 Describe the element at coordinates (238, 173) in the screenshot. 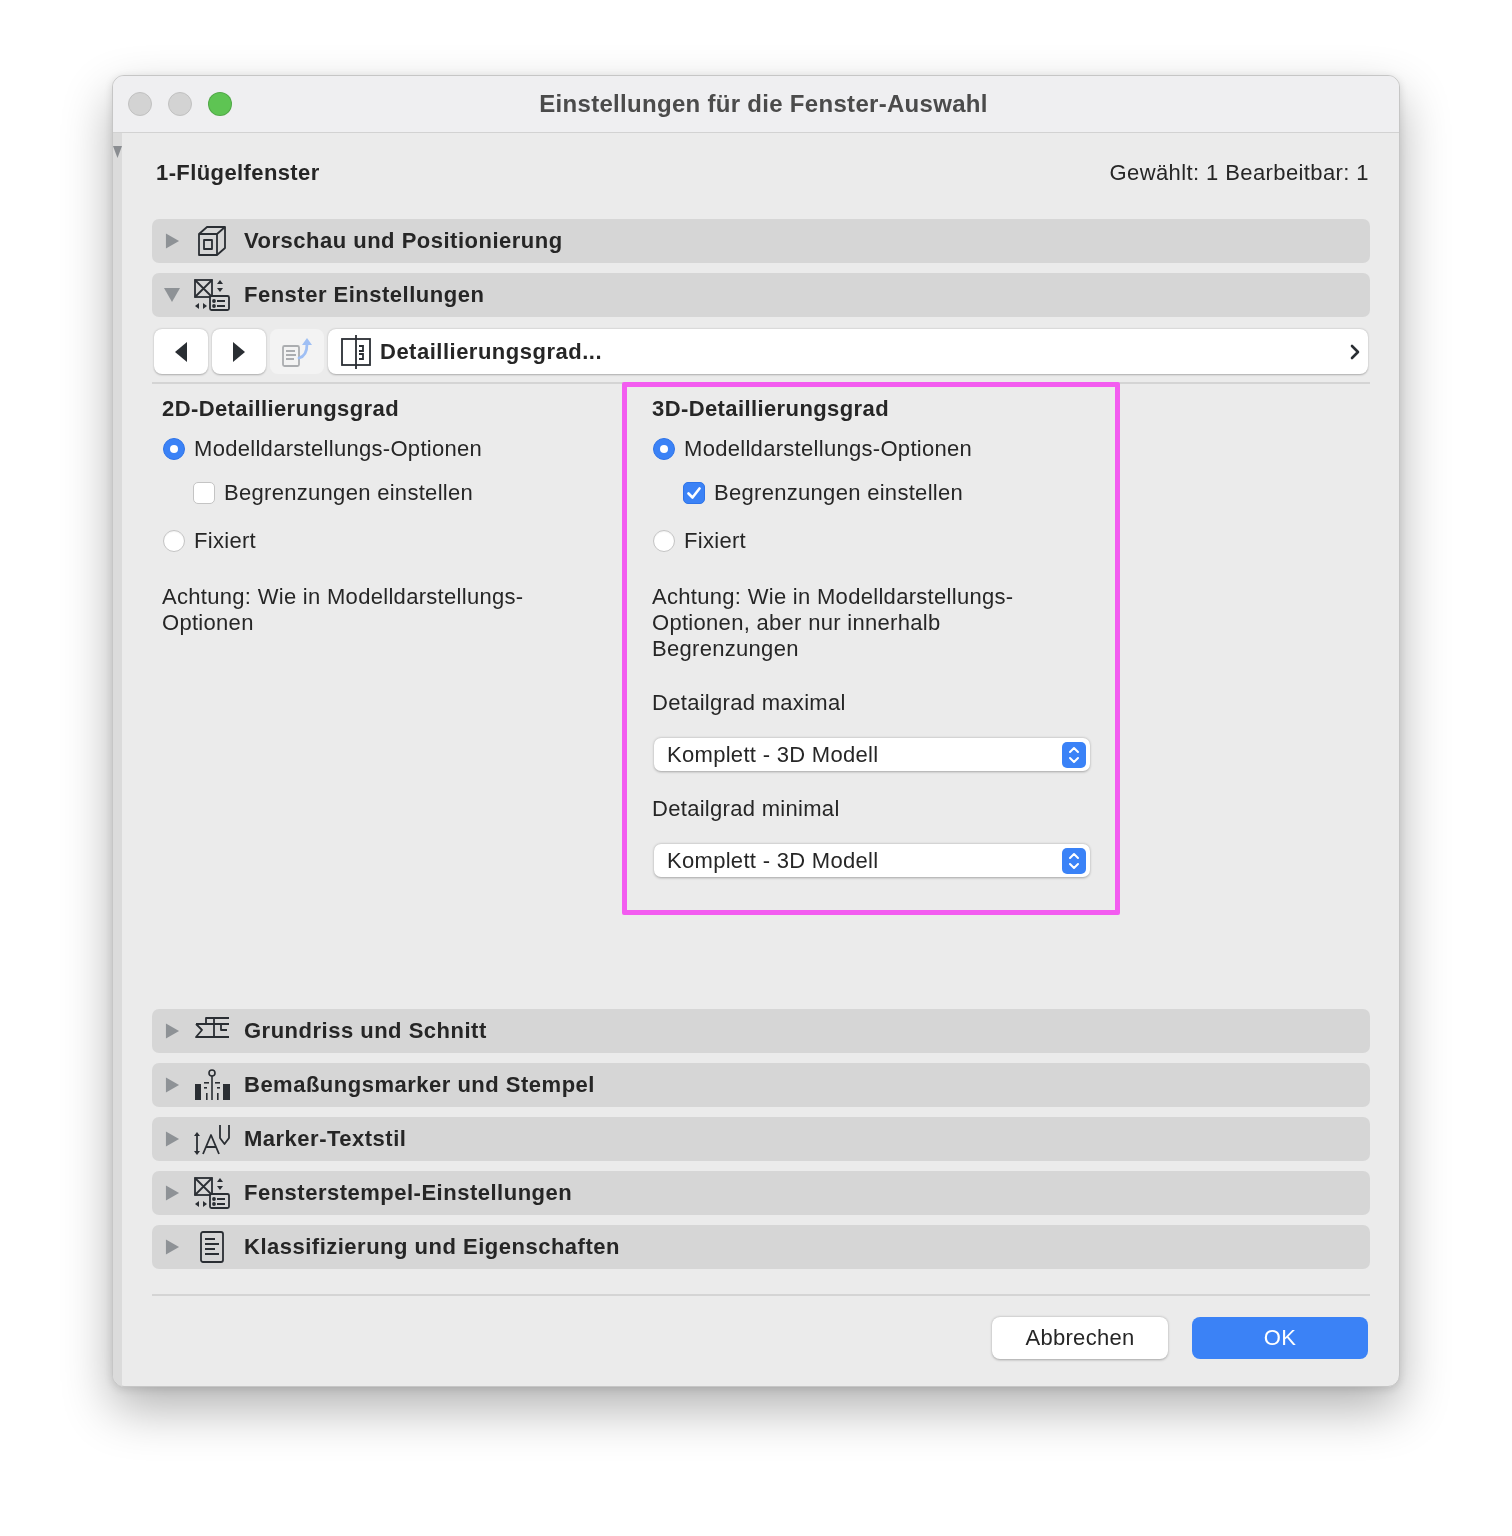

I see `element-title: 1-Flügelfenster` at that location.